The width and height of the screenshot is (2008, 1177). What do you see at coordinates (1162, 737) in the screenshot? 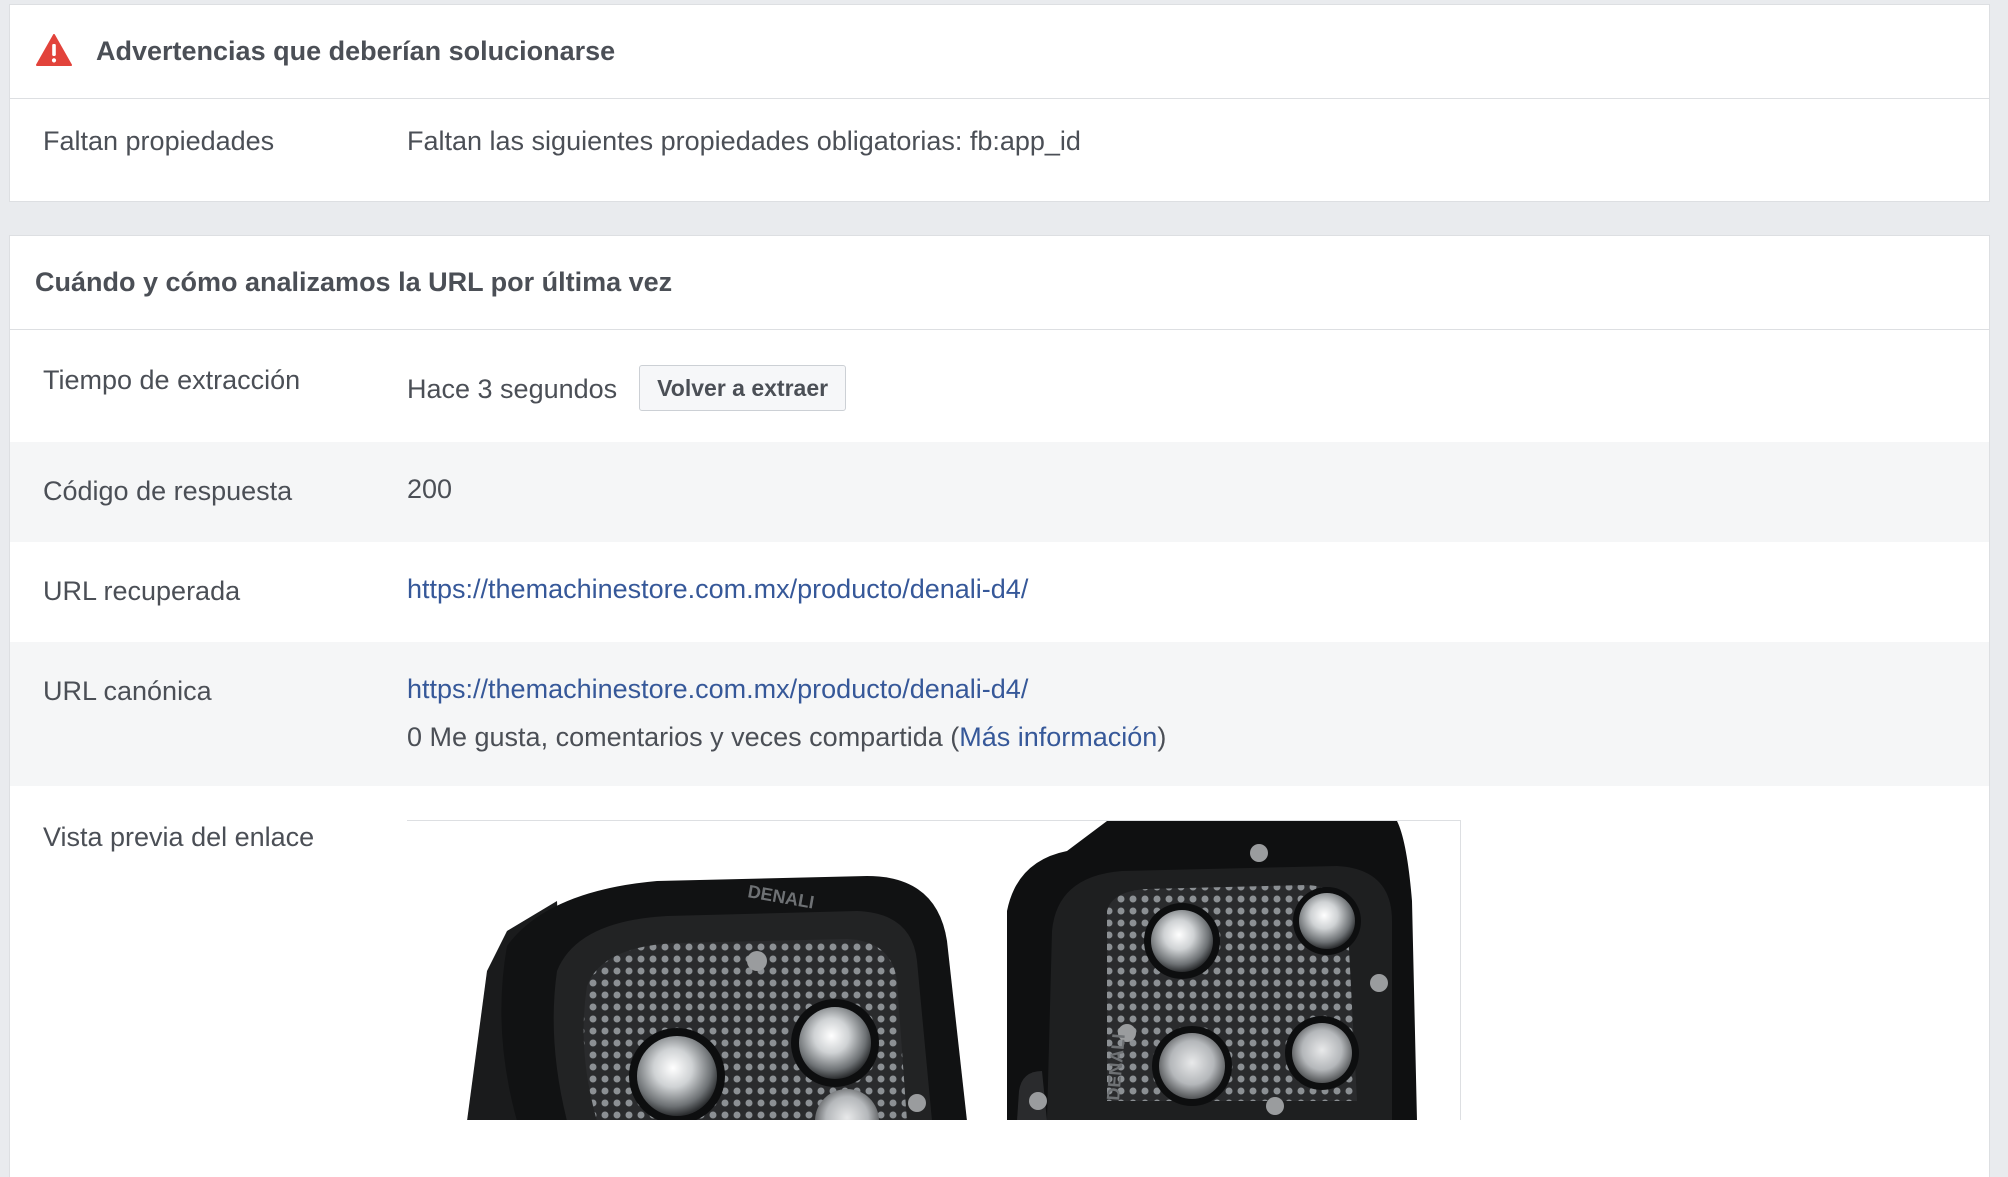
I see `engagement-suffix: )` at bounding box center [1162, 737].